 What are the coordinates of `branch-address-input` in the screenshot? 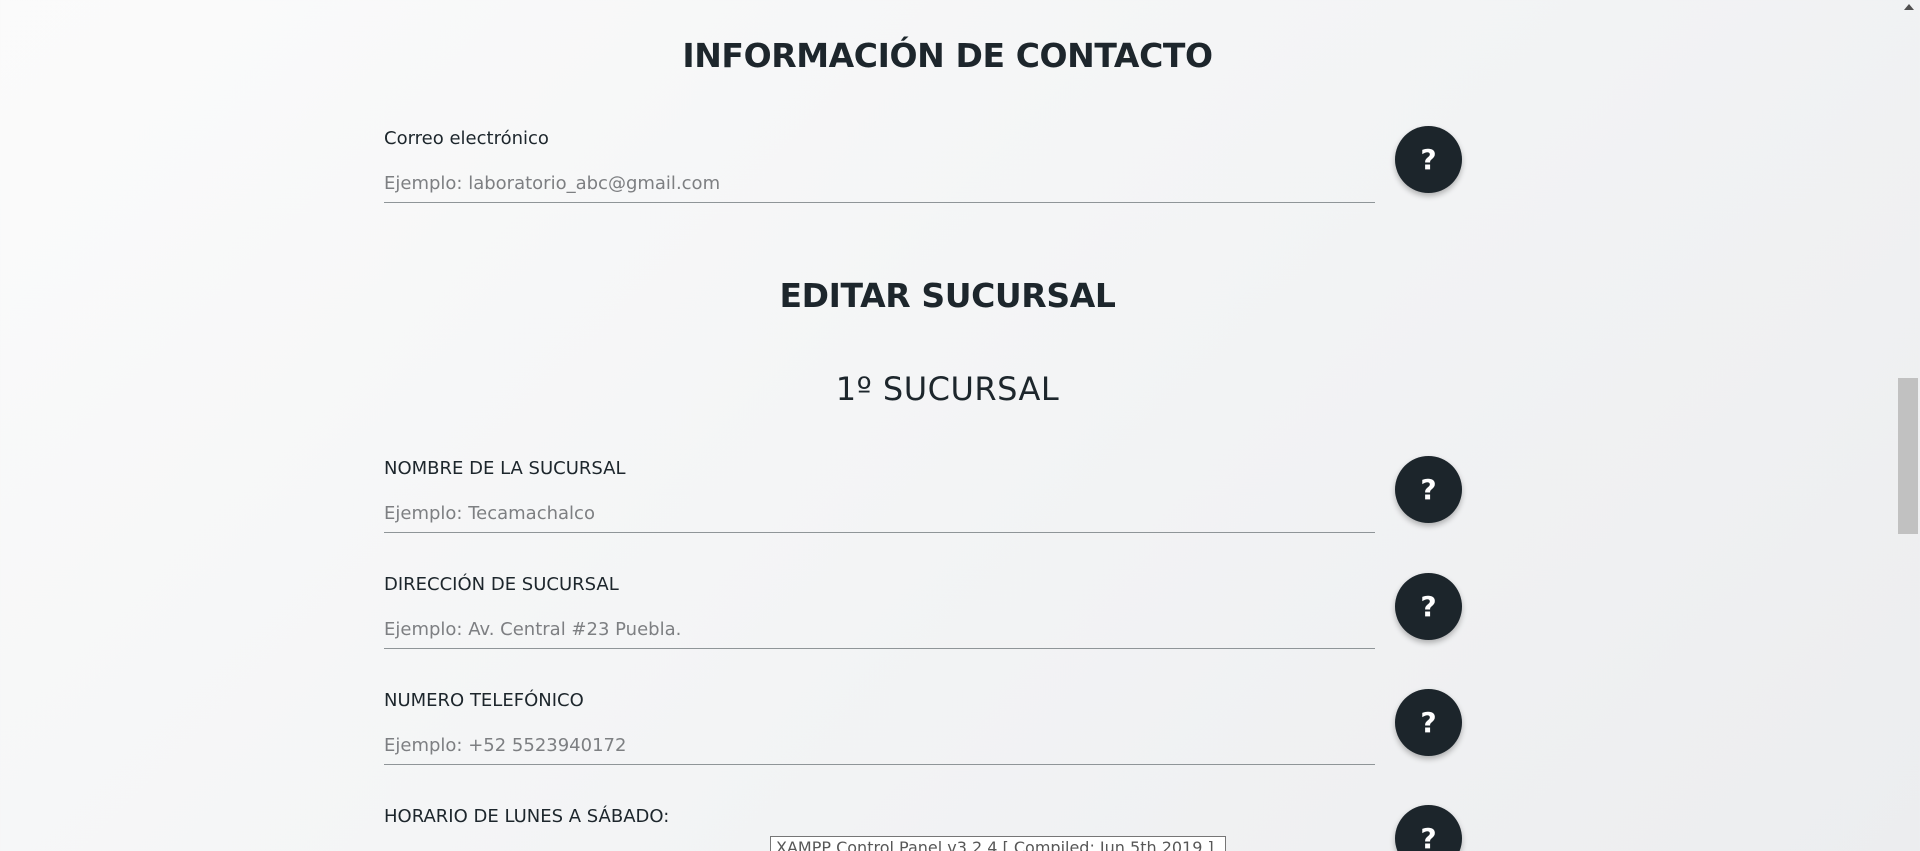 It's located at (879, 629).